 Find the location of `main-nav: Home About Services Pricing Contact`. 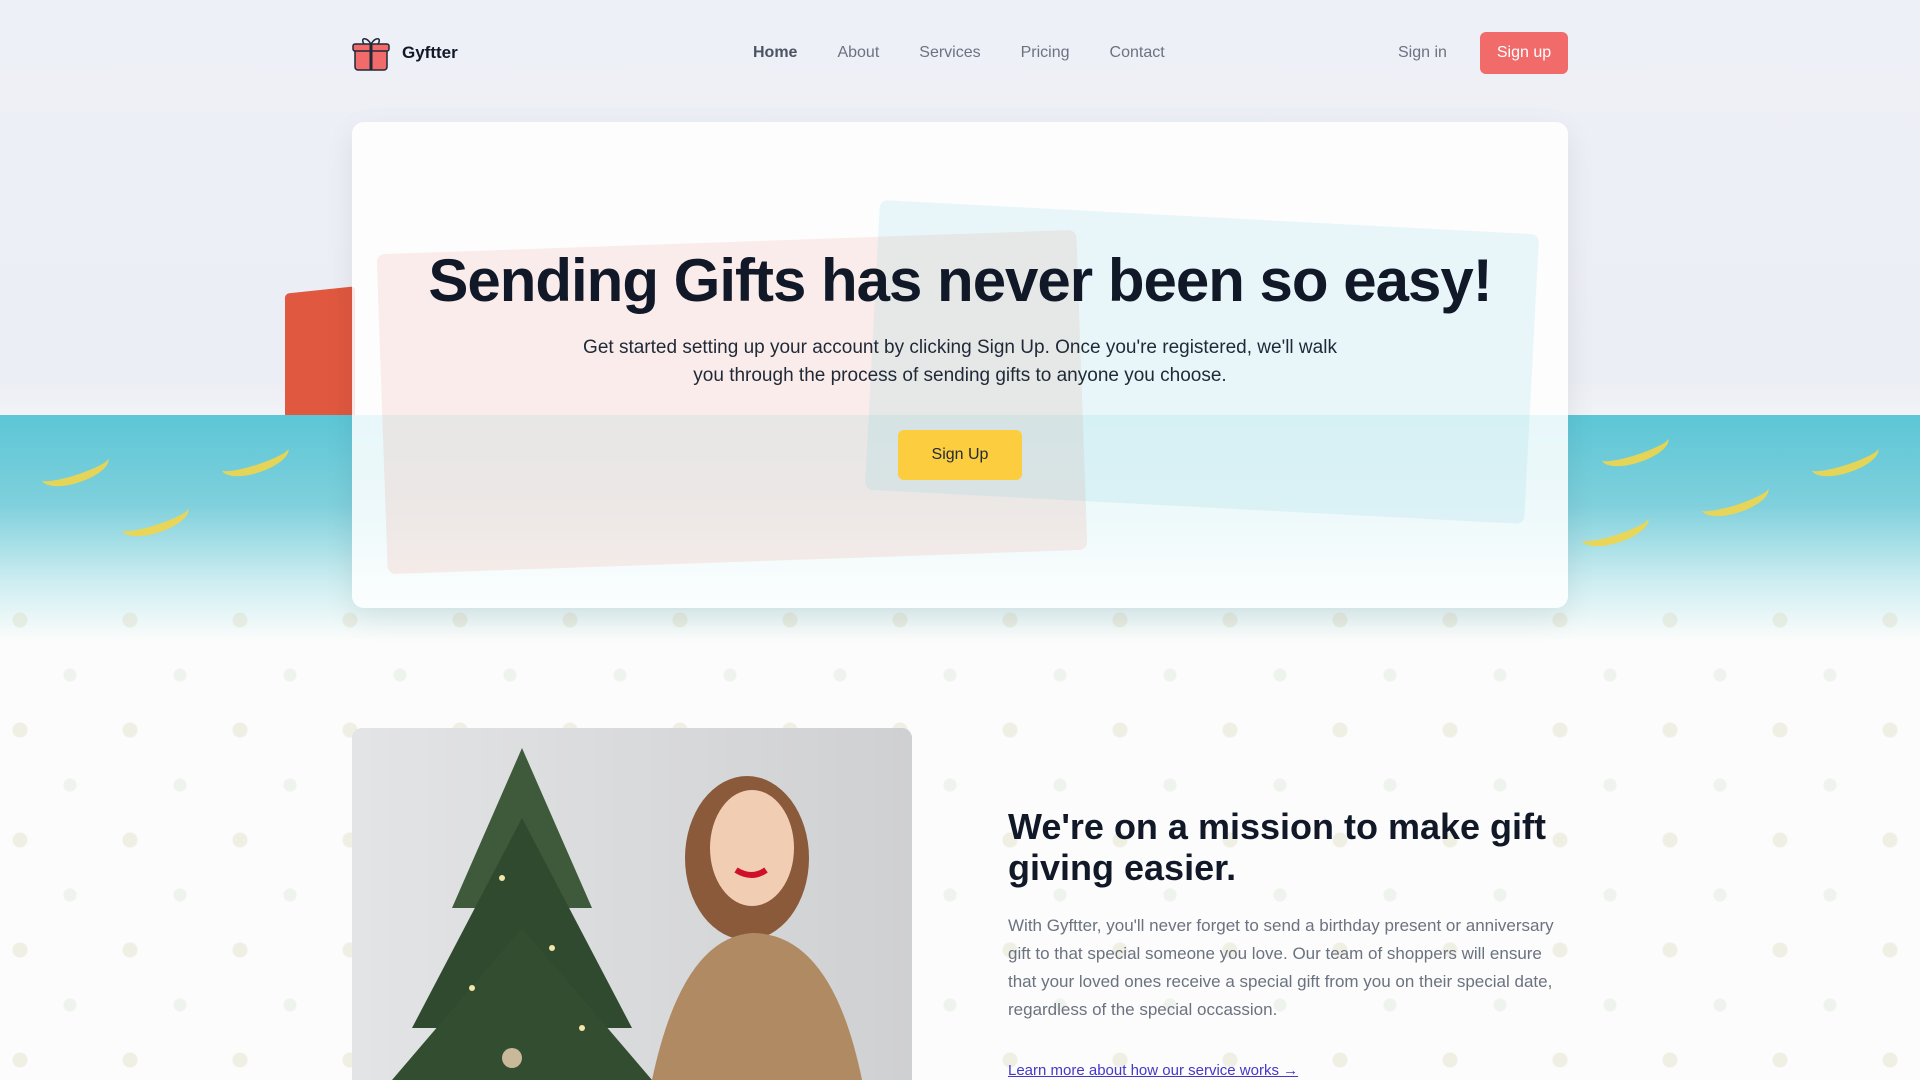

main-nav: Home About Services Pricing Contact is located at coordinates (959, 53).